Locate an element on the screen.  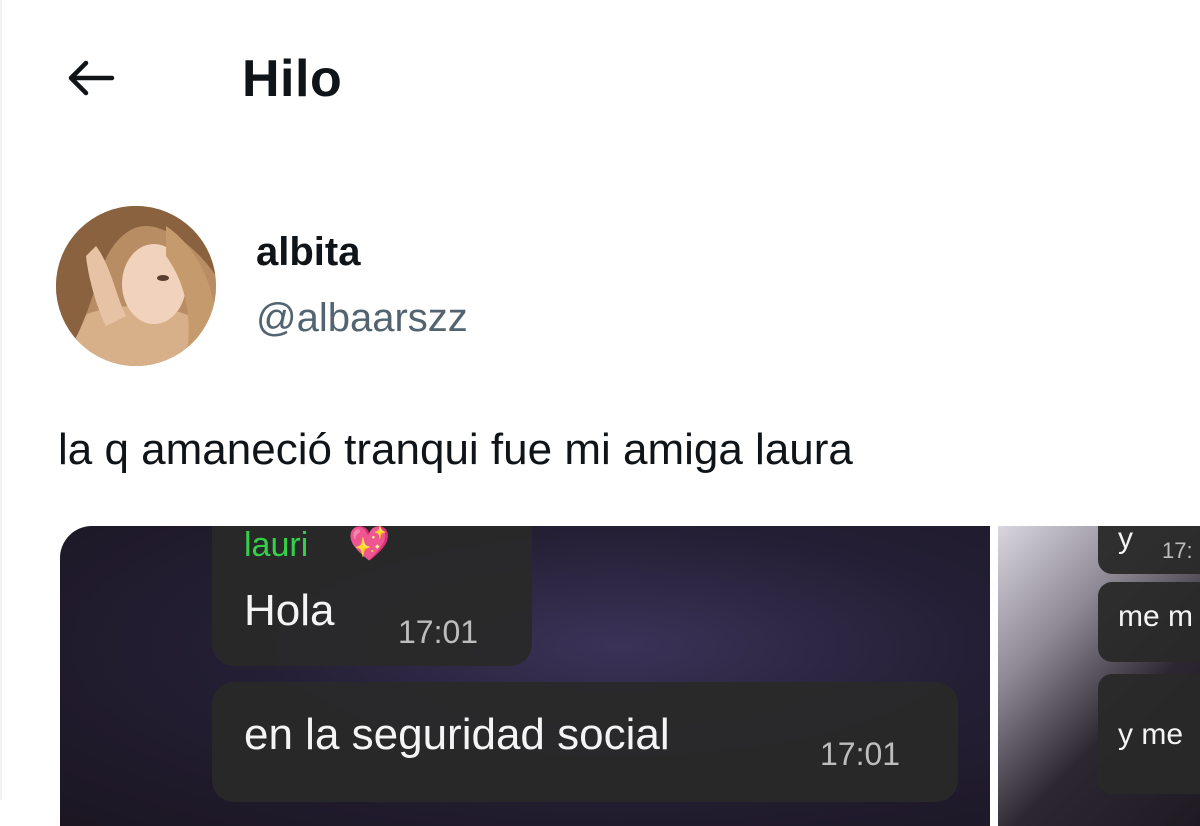
chat-message-text: me m is located at coordinates (1155, 616).